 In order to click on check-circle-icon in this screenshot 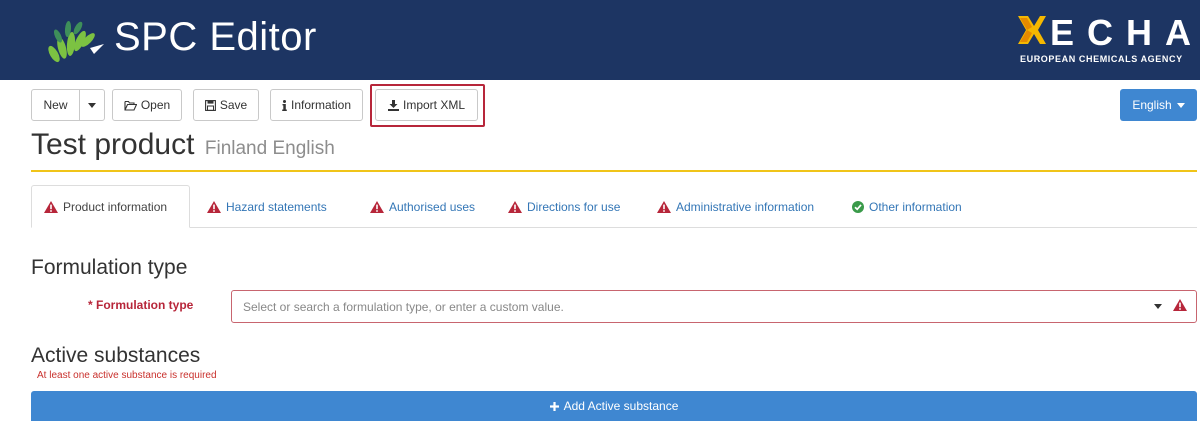, I will do `click(858, 206)`.